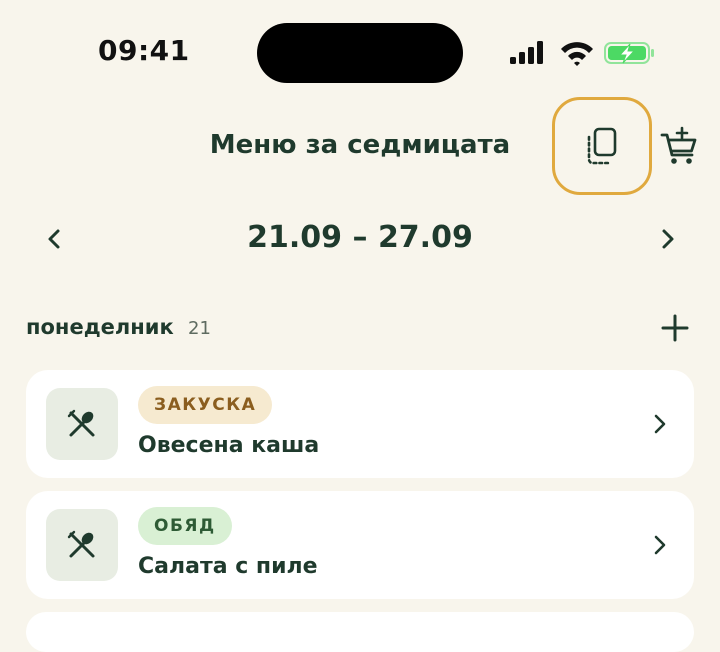  I want to click on meal-name: Салата с пиле, so click(228, 566).